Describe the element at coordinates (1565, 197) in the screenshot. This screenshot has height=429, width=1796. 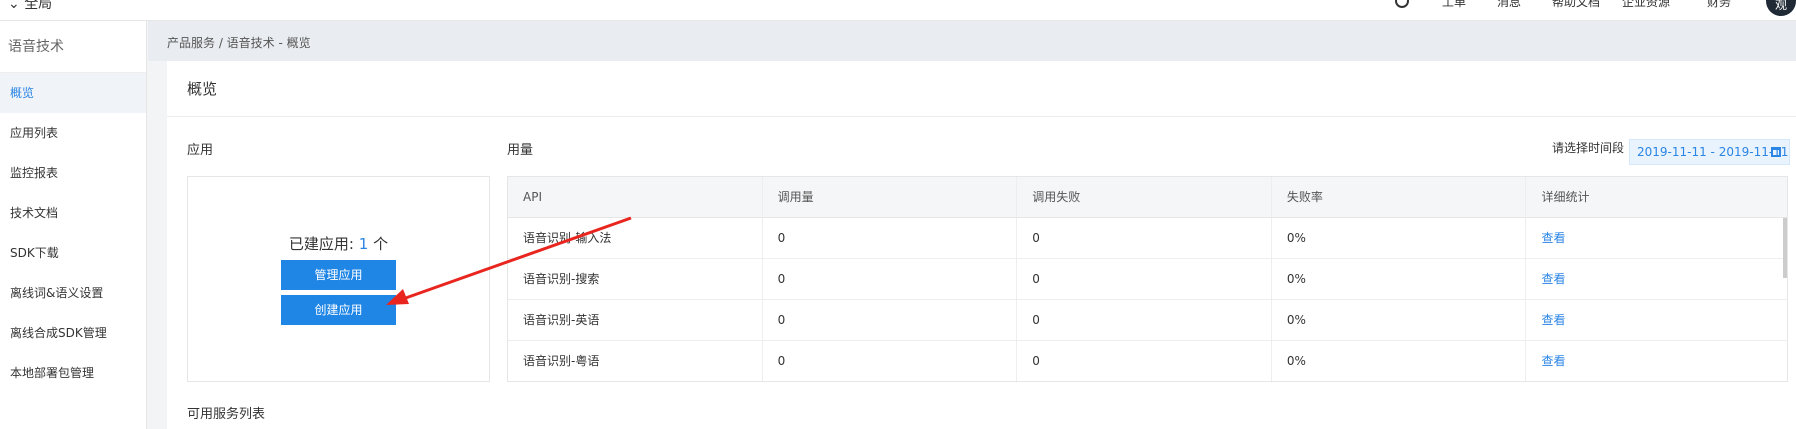
I see `header-details: 详细统计` at that location.